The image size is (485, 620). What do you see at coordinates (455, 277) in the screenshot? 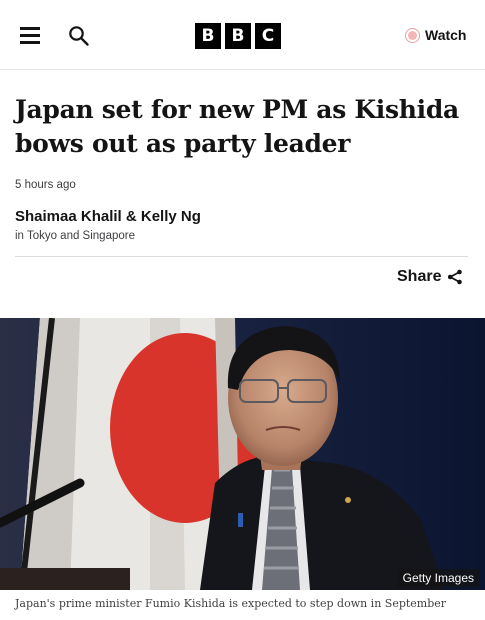
I see `share-icon` at bounding box center [455, 277].